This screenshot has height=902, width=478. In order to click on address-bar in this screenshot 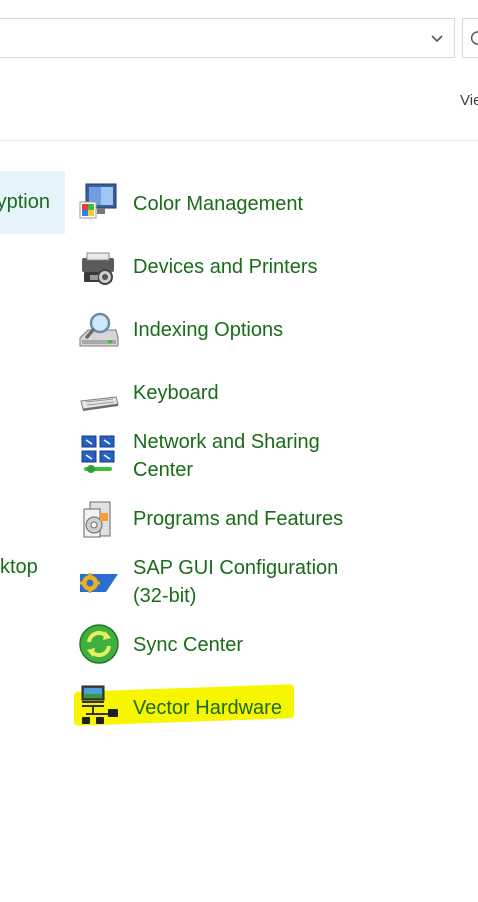, I will do `click(227, 38)`.